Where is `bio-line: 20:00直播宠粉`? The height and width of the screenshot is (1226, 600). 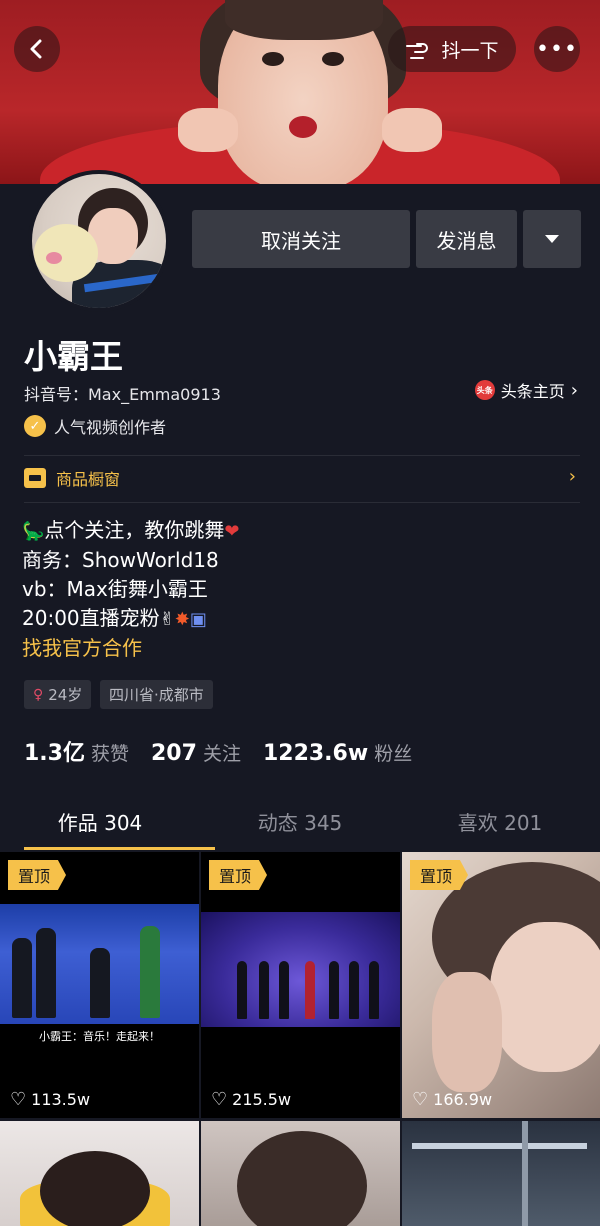 bio-line: 20:00直播宠粉 is located at coordinates (91, 618).